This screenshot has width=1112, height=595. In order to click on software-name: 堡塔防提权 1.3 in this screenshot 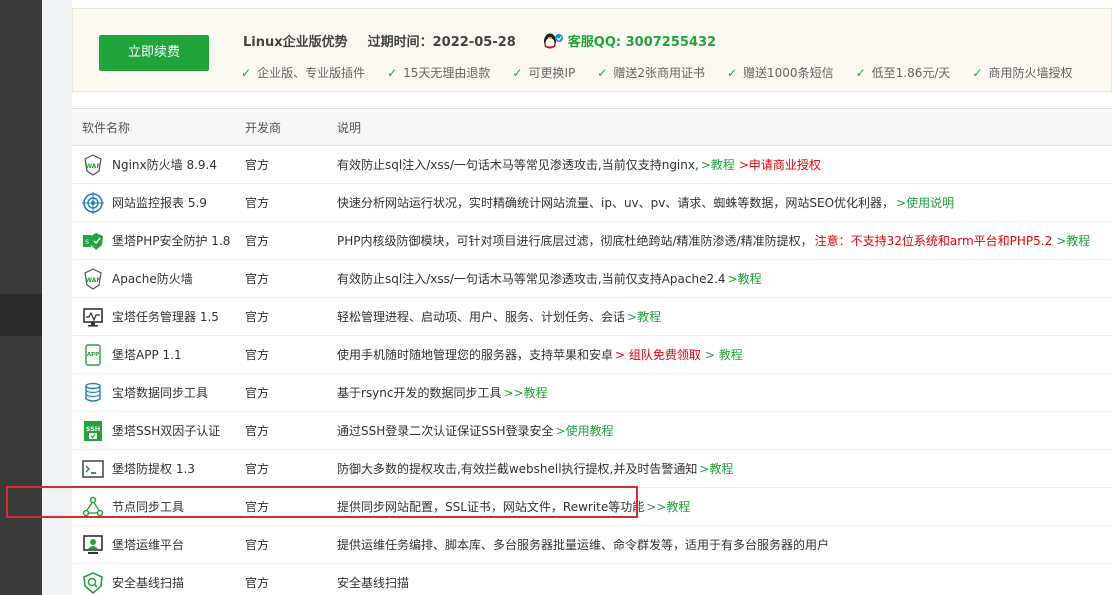, I will do `click(153, 469)`.